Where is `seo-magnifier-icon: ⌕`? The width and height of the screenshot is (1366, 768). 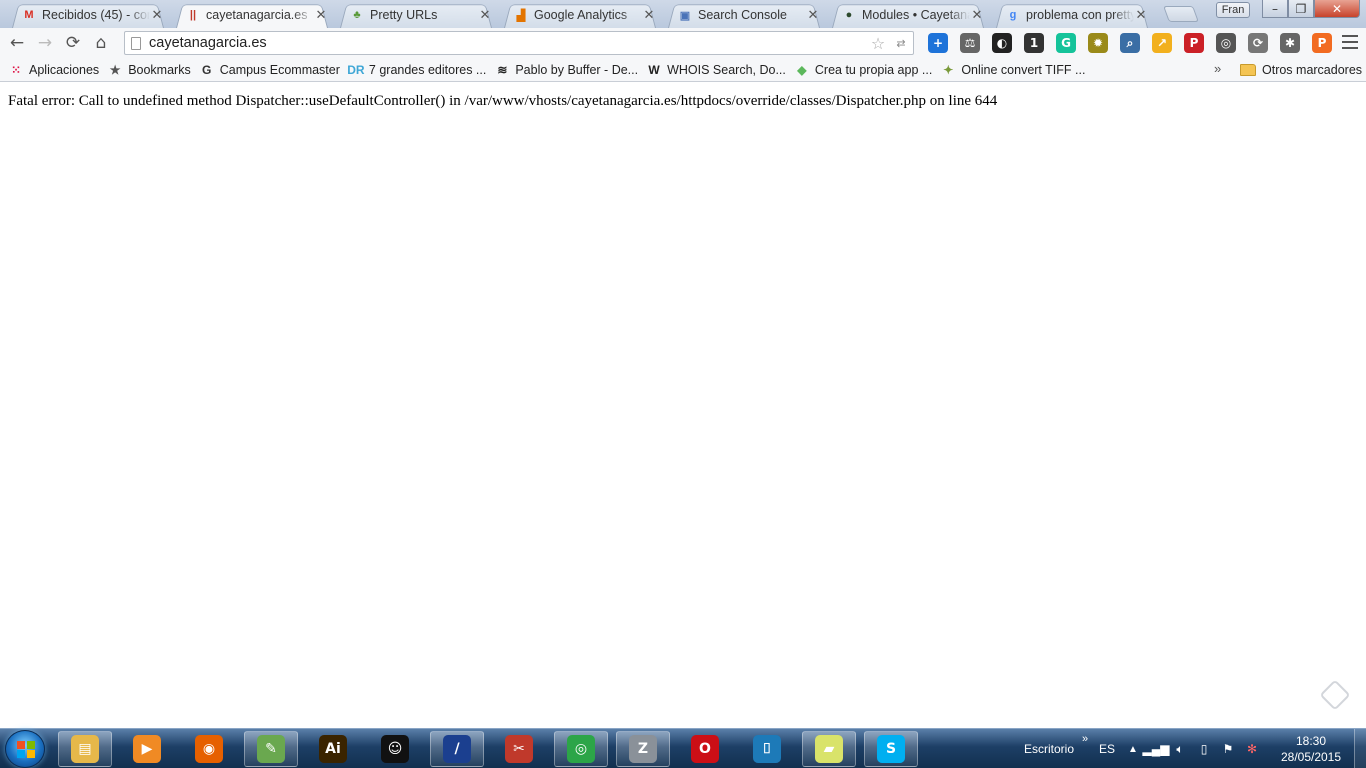 seo-magnifier-icon: ⌕ is located at coordinates (1130, 43).